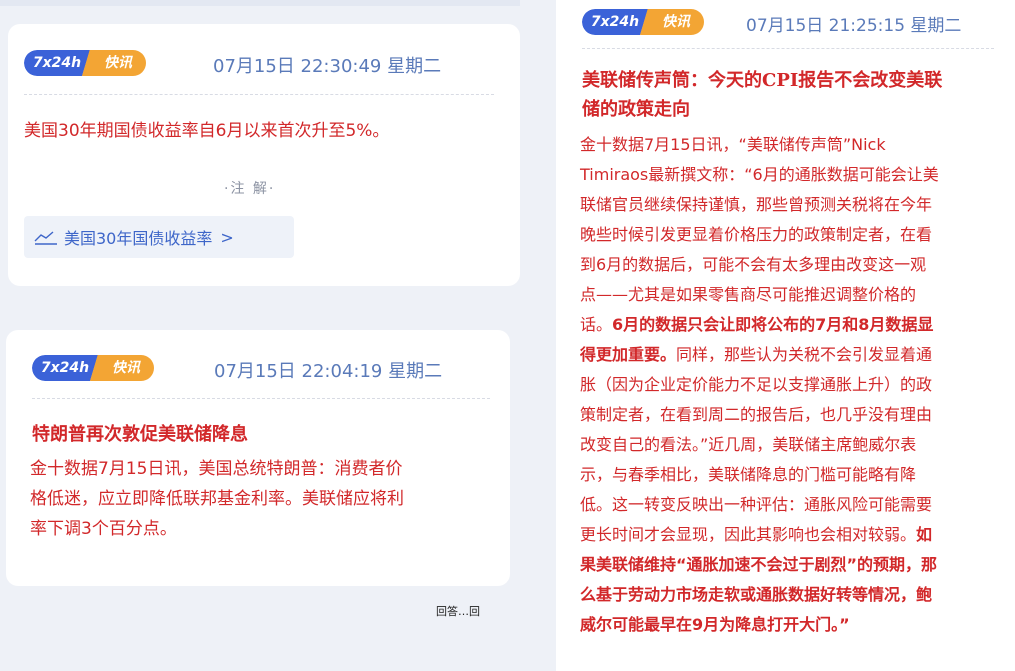 Image resolution: width=1015 pixels, height=671 pixels. I want to click on body-line: 更长时间才会显现，因此其影响也会相对较弱。如, so click(759, 535).